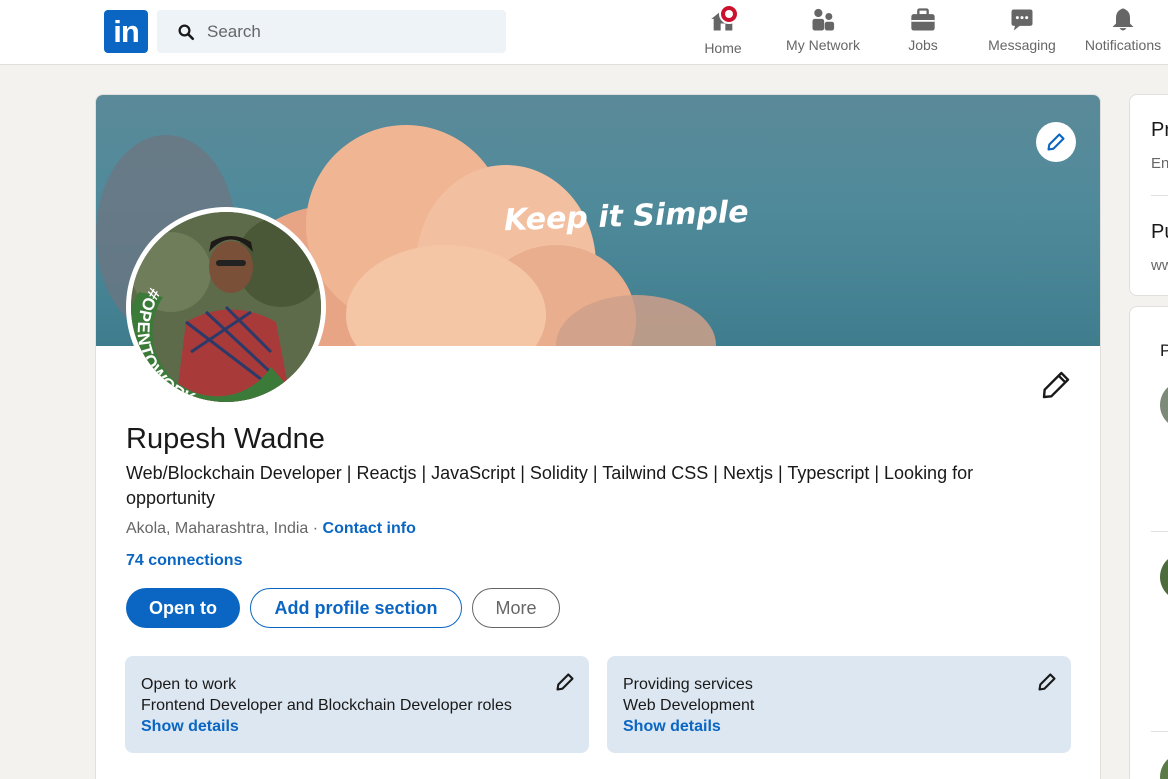  What do you see at coordinates (1159, 130) in the screenshot?
I see `profile-language-title: Pr` at bounding box center [1159, 130].